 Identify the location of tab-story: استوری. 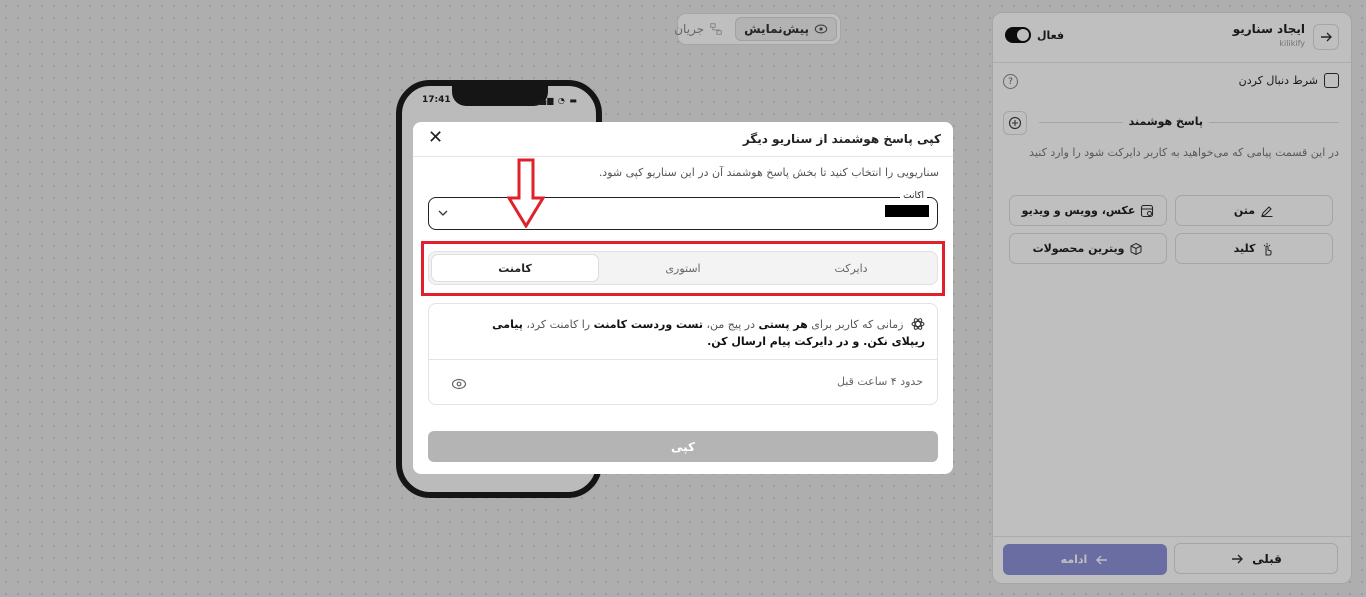
(683, 268).